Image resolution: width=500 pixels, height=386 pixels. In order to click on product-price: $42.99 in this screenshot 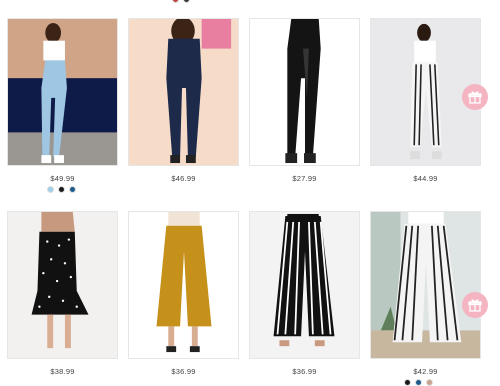, I will do `click(425, 371)`.